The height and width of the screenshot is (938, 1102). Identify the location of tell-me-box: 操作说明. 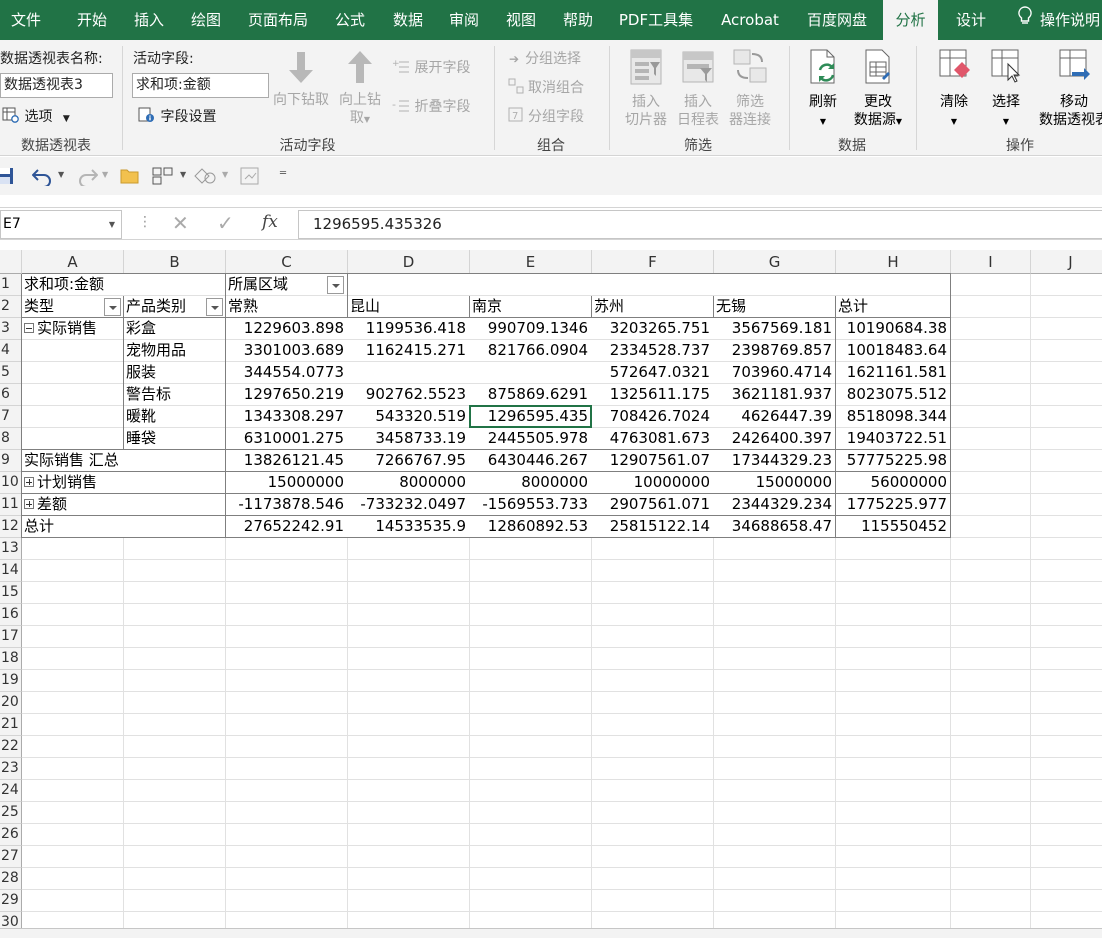
(1059, 20).